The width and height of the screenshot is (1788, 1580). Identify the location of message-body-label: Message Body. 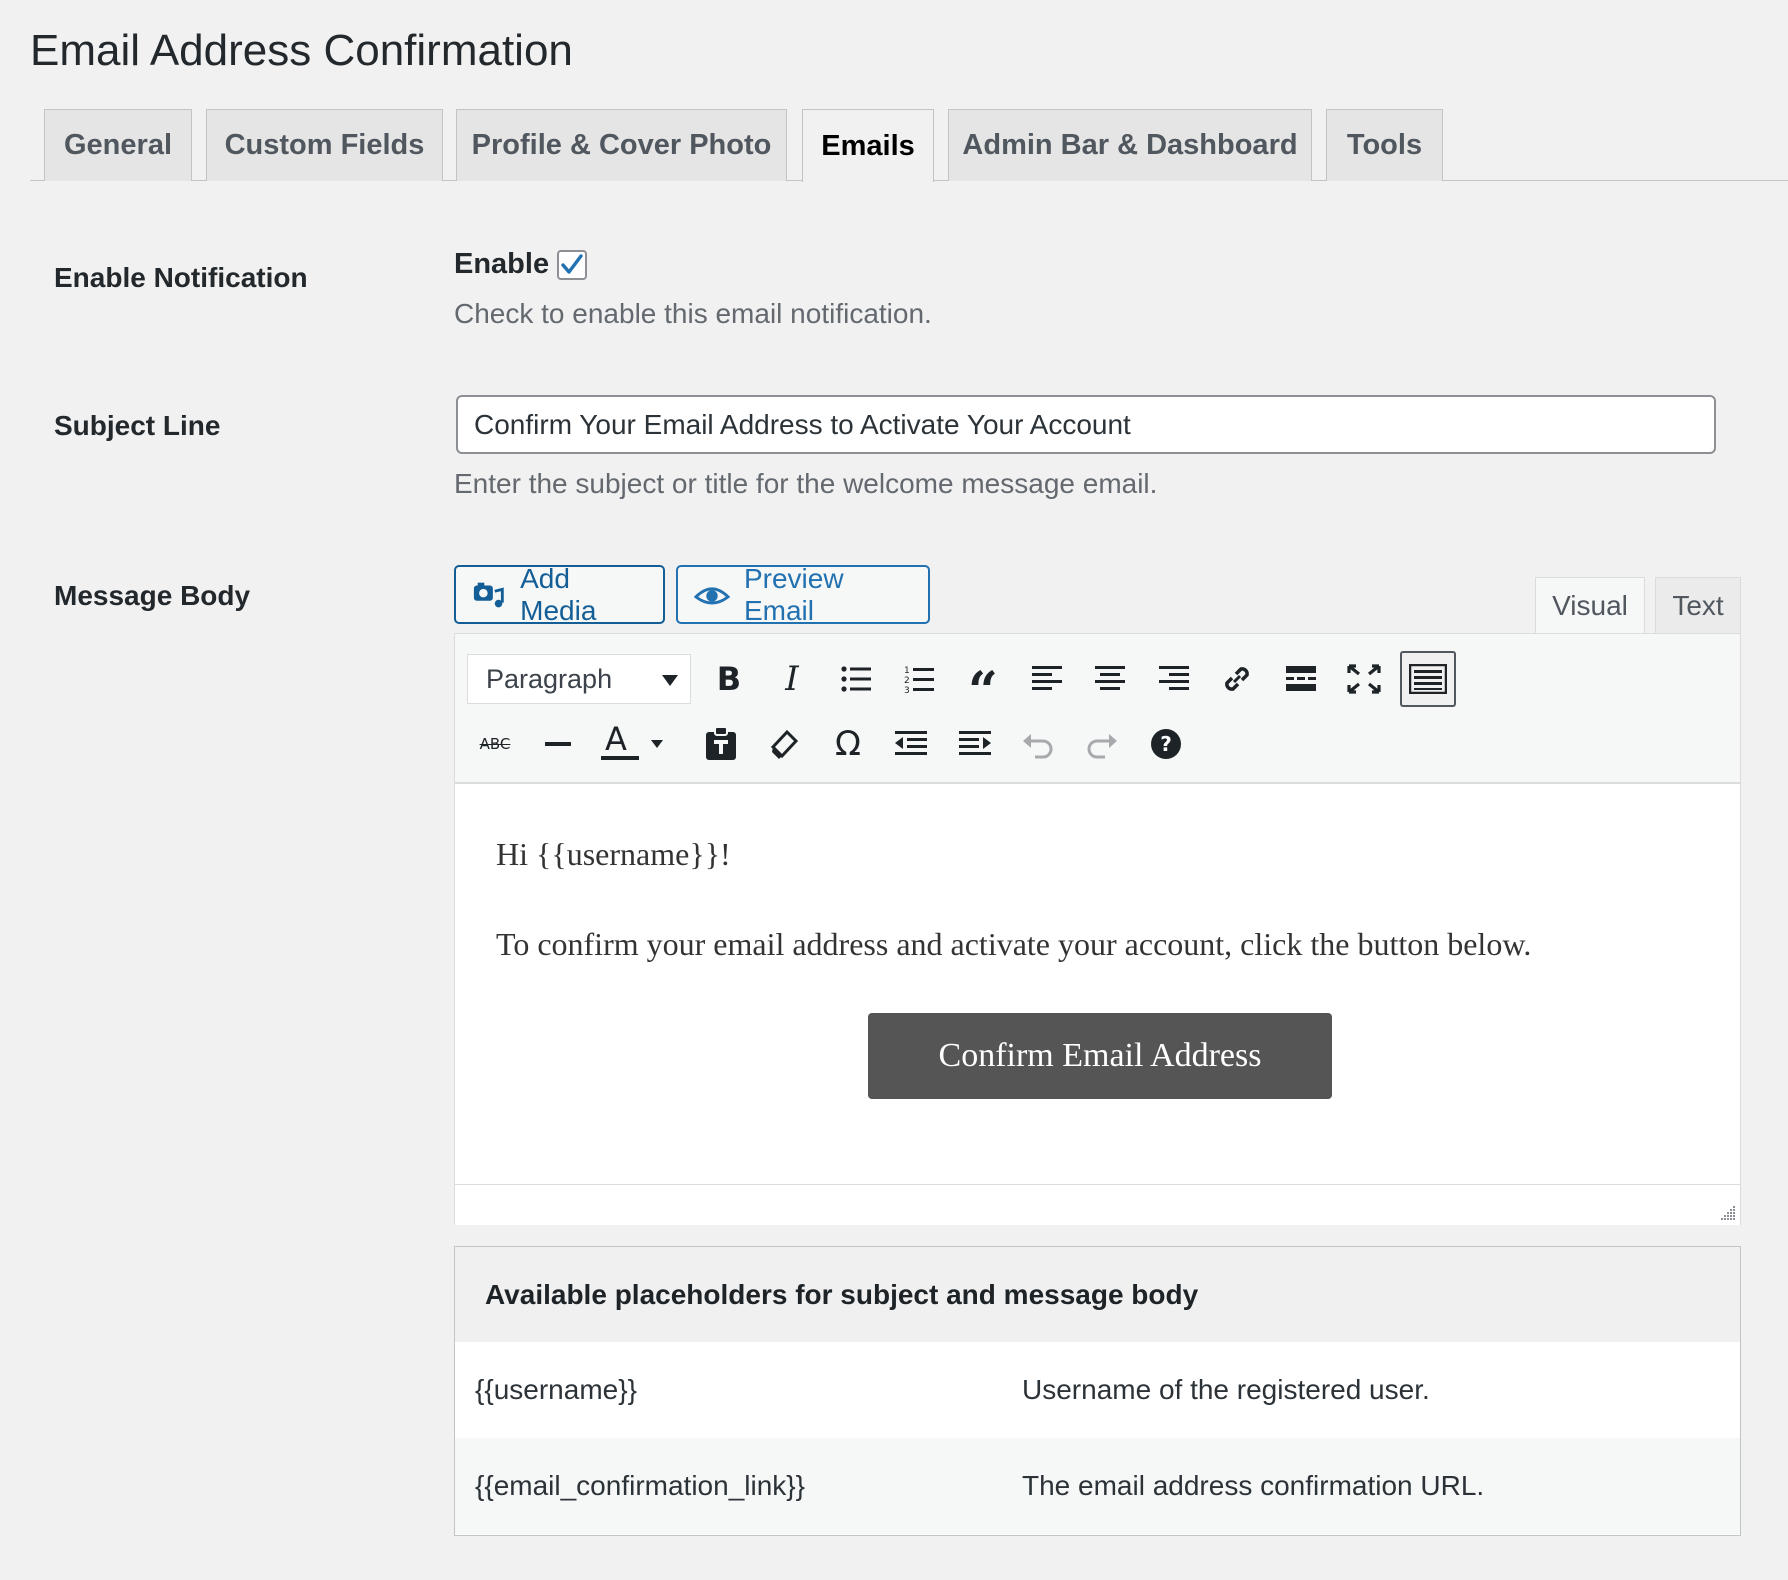
(152, 595).